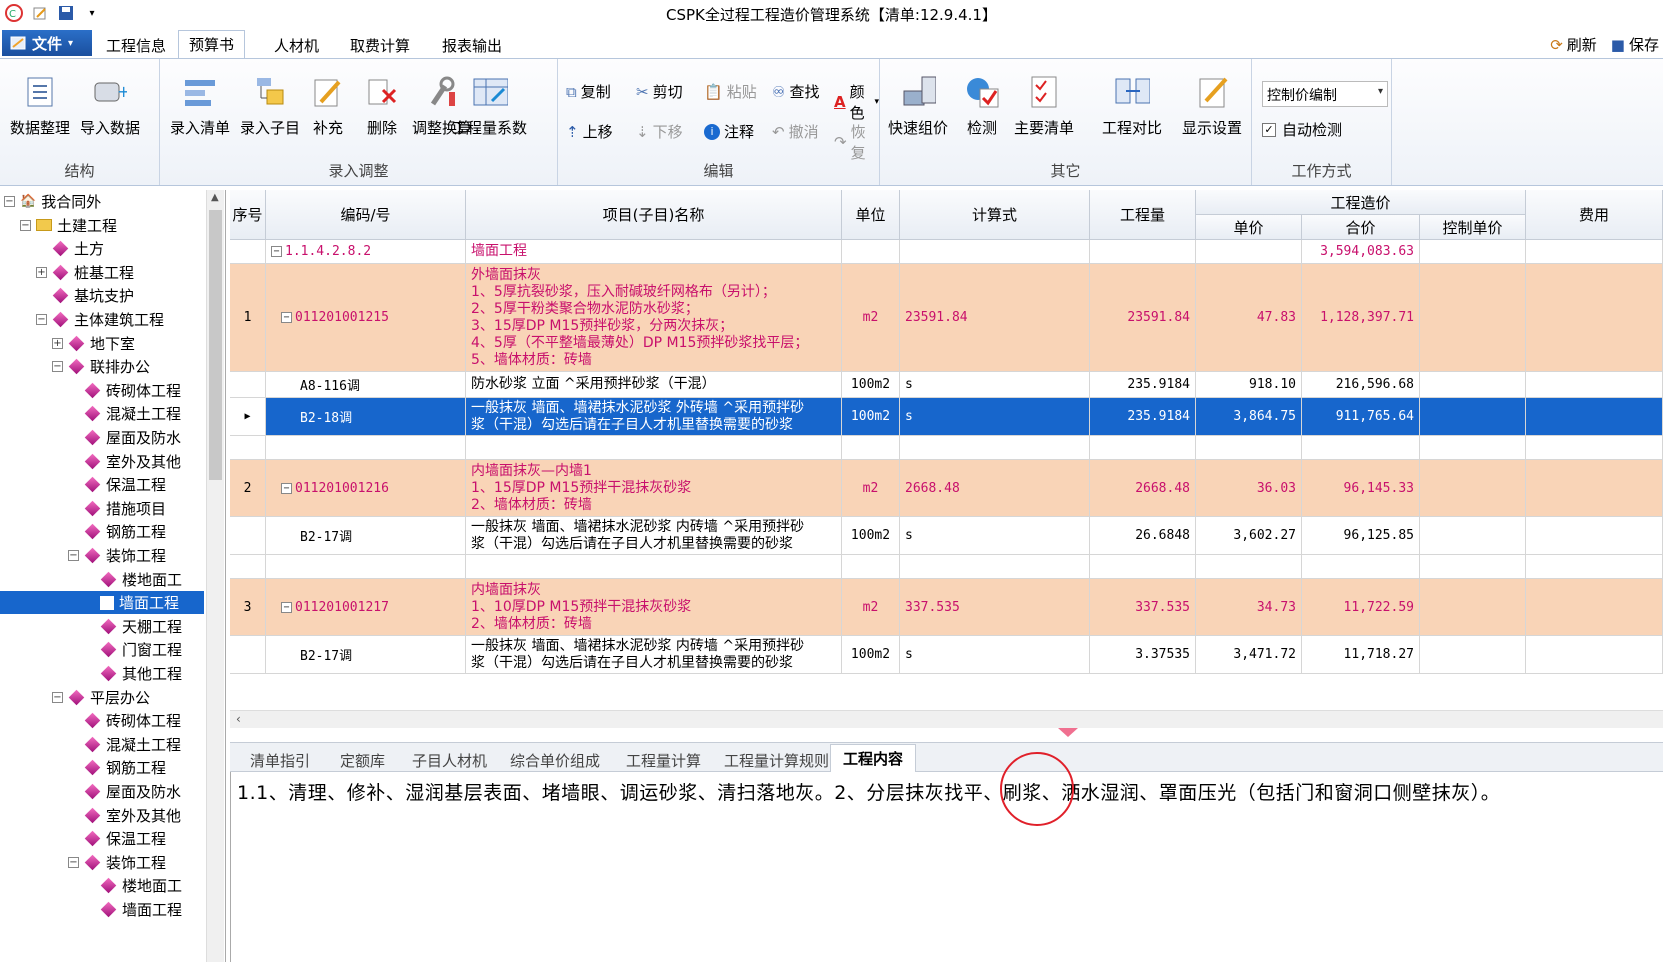  Describe the element at coordinates (1302, 129) in the screenshot. I see `auto-check-checkbox: ✓ 自动检测` at that location.